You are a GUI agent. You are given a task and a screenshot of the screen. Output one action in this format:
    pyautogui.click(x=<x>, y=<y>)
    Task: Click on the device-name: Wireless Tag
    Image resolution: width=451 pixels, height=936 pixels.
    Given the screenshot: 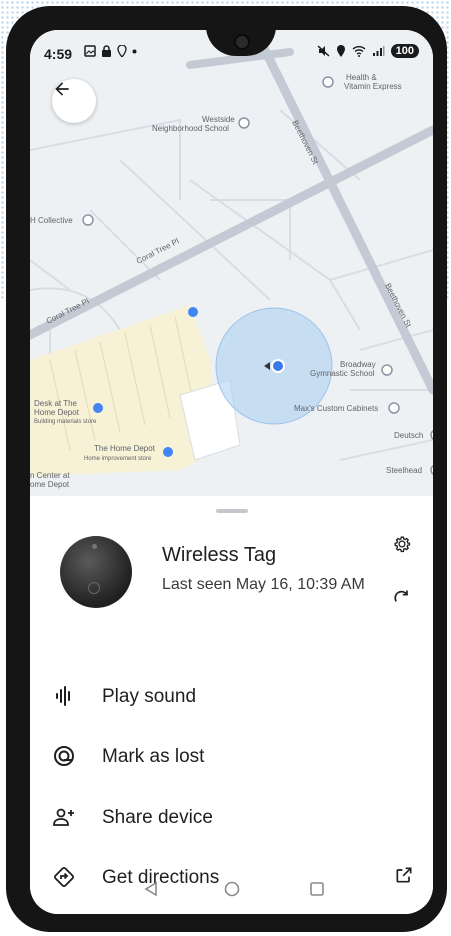 What is the action you would take?
    pyautogui.click(x=219, y=555)
    